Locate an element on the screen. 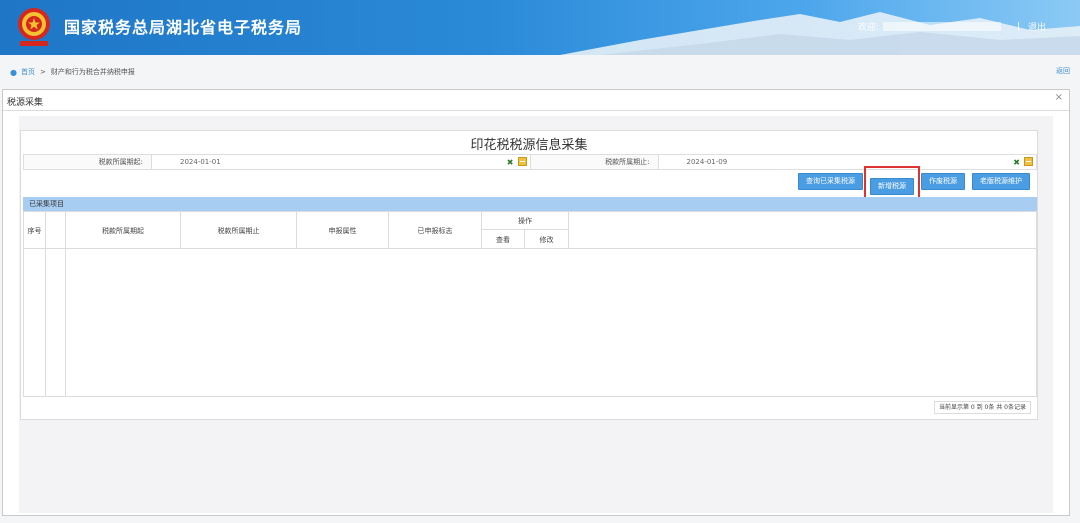 Image resolution: width=1080 pixels, height=523 pixels. period-start-field: 2024-01-01 ✖ is located at coordinates (341, 162).